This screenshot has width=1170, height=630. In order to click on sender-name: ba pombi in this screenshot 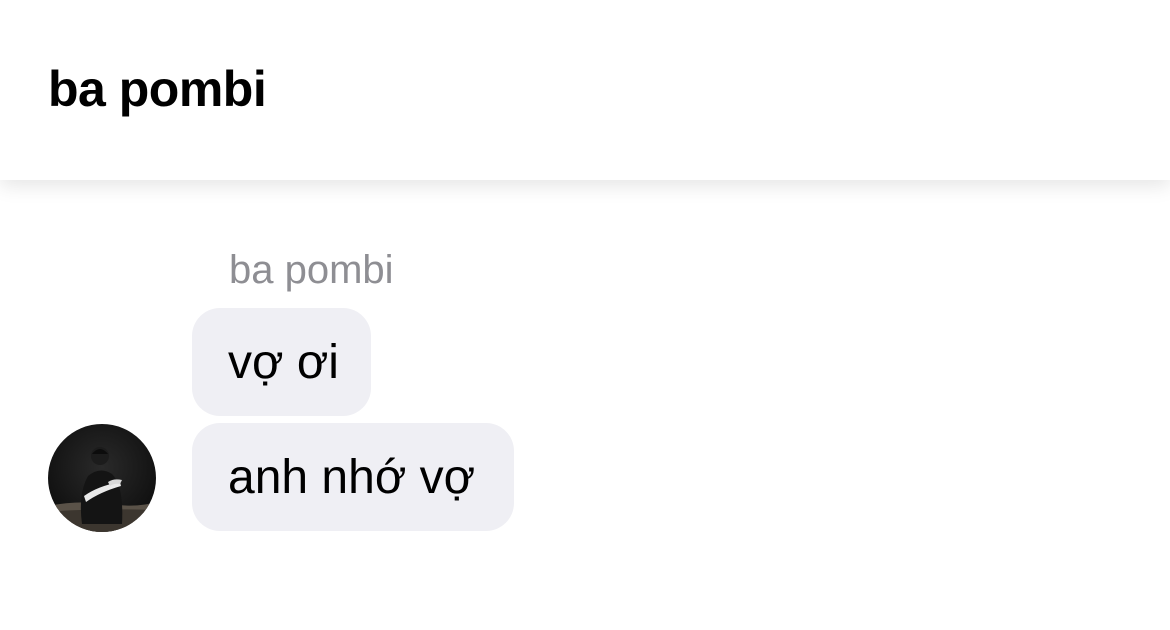, I will do `click(311, 270)`.